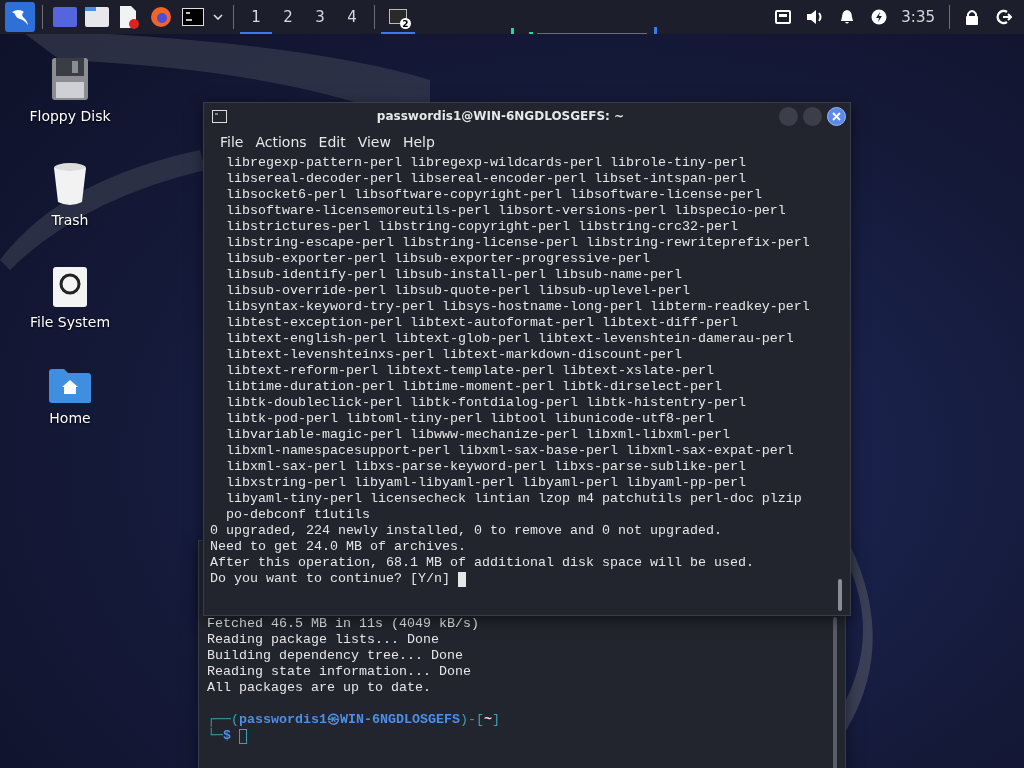  What do you see at coordinates (70, 418) in the screenshot?
I see `desktop-icon-label: Home` at bounding box center [70, 418].